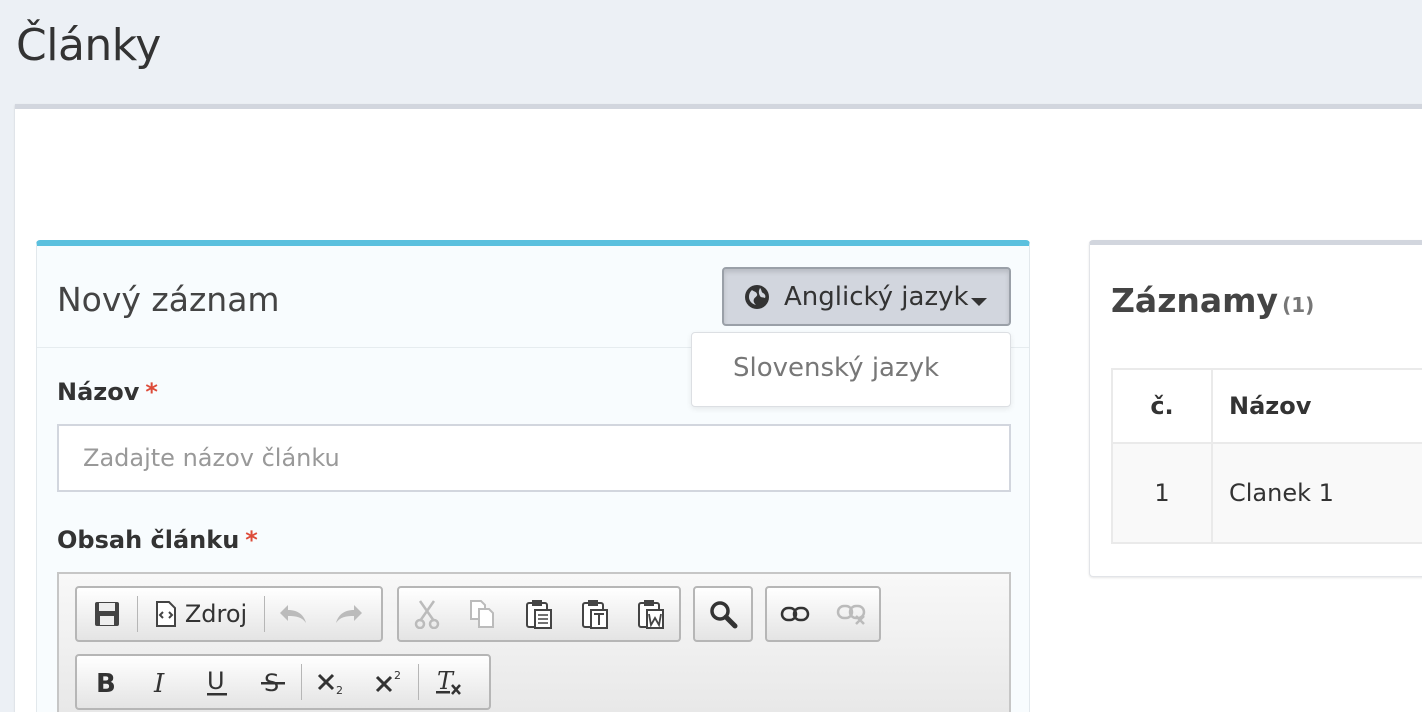 Image resolution: width=1422 pixels, height=712 pixels. I want to click on paste-text-icon, so click(595, 614).